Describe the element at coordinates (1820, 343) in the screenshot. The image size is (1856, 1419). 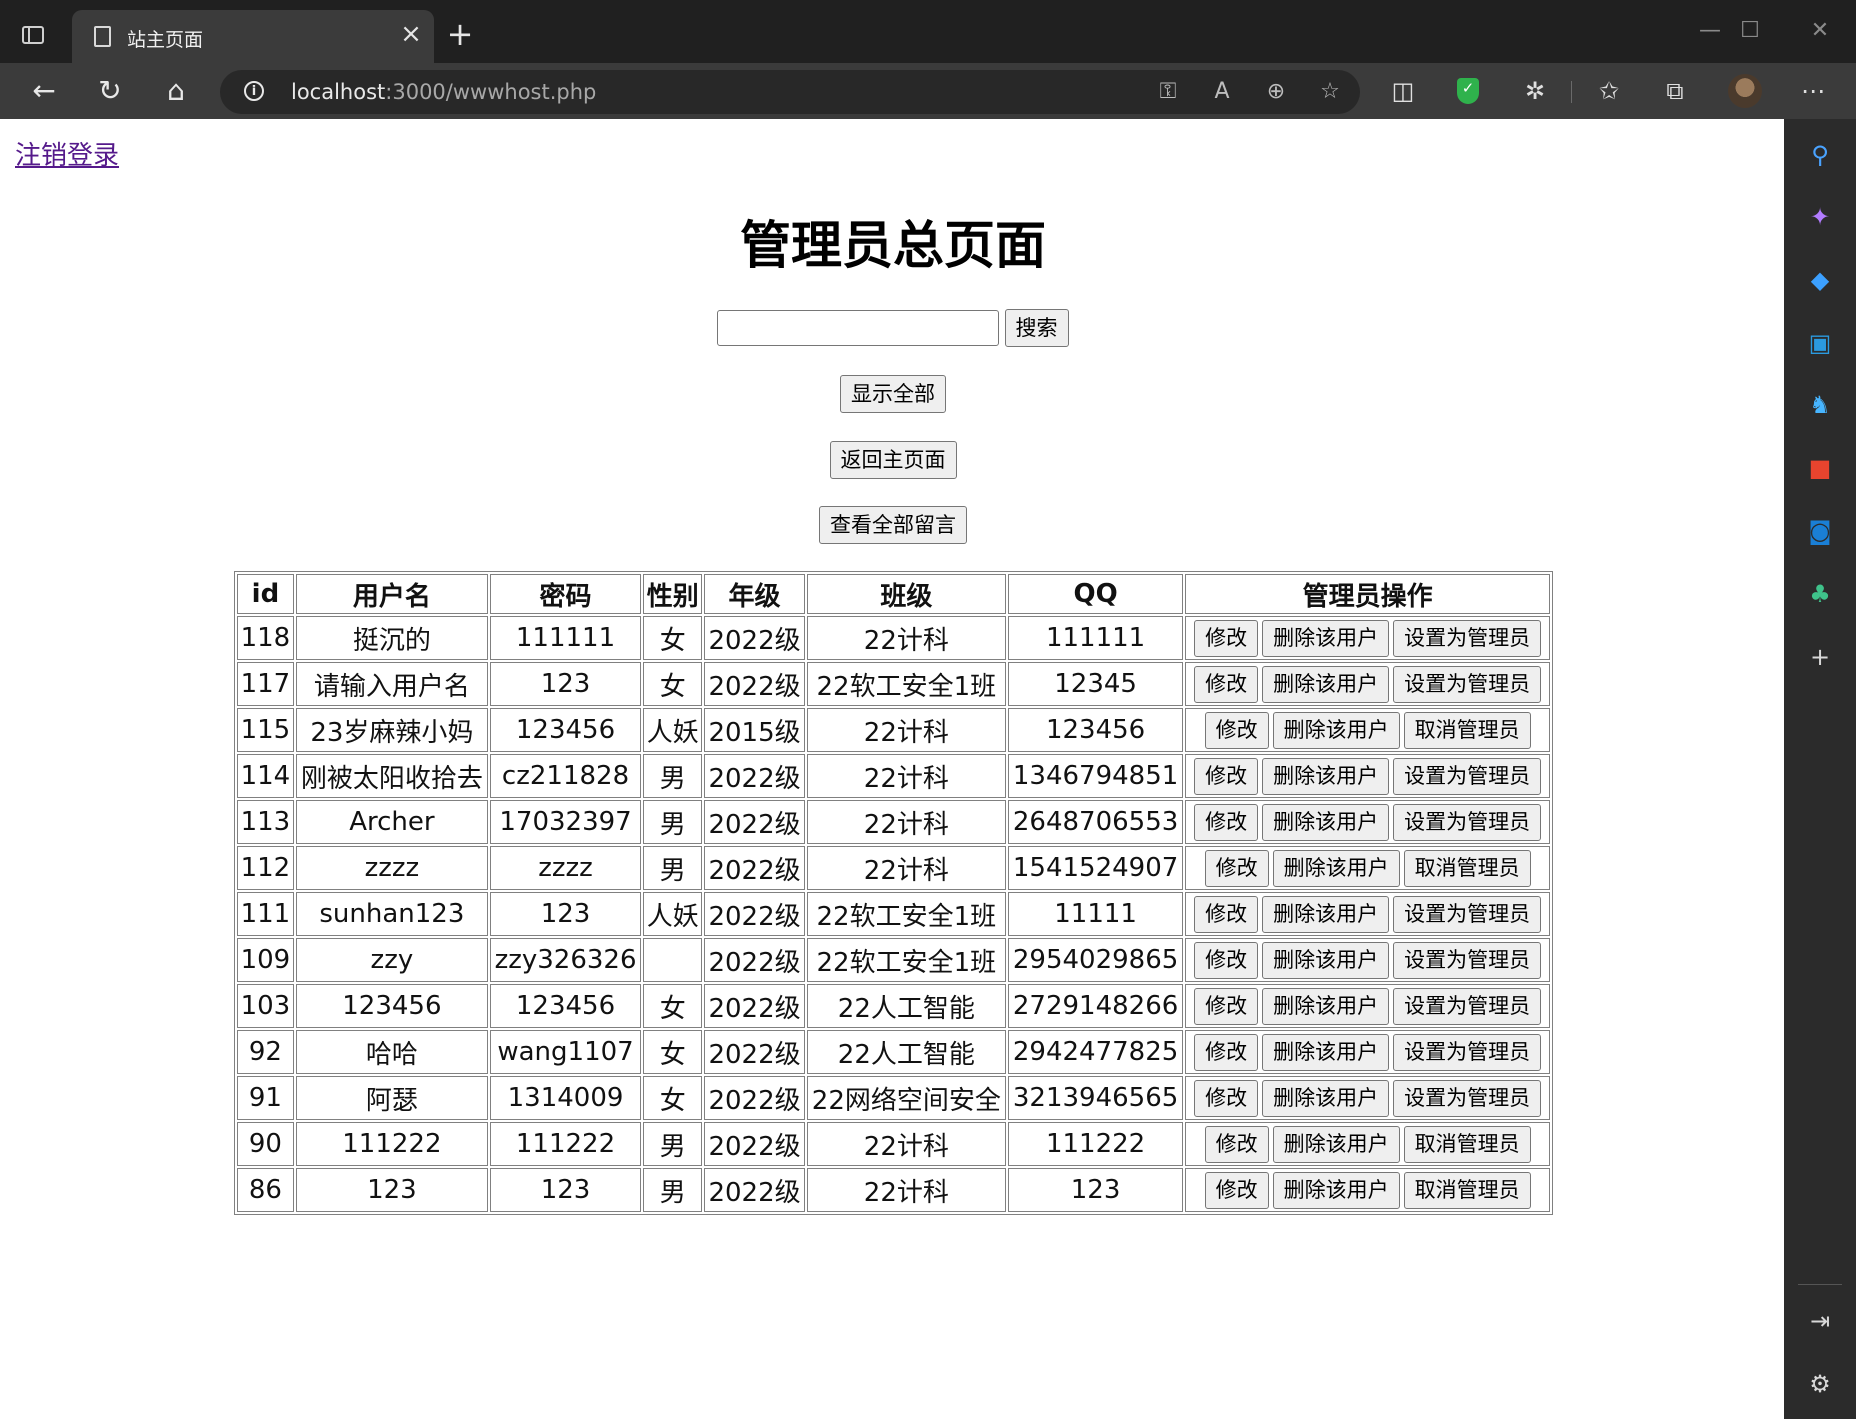
I see `tools-icon: ▣` at that location.